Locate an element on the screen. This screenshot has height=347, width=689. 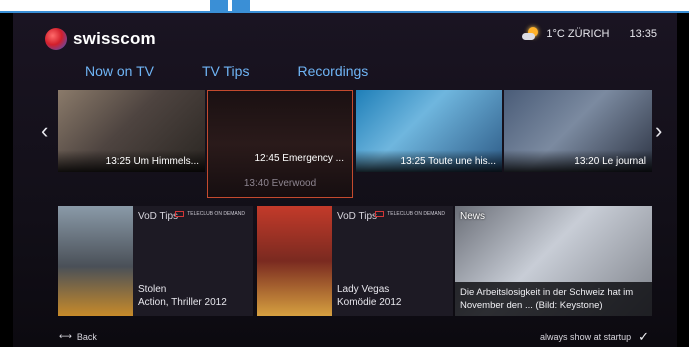
status-bar: 1°C ZÜRICH 13:35 is located at coordinates (589, 34).